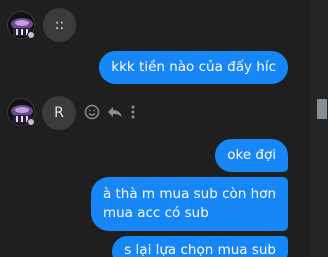 This screenshot has width=328, height=257. I want to click on message-line: à thà m mua sub còn hơn, so click(189, 194).